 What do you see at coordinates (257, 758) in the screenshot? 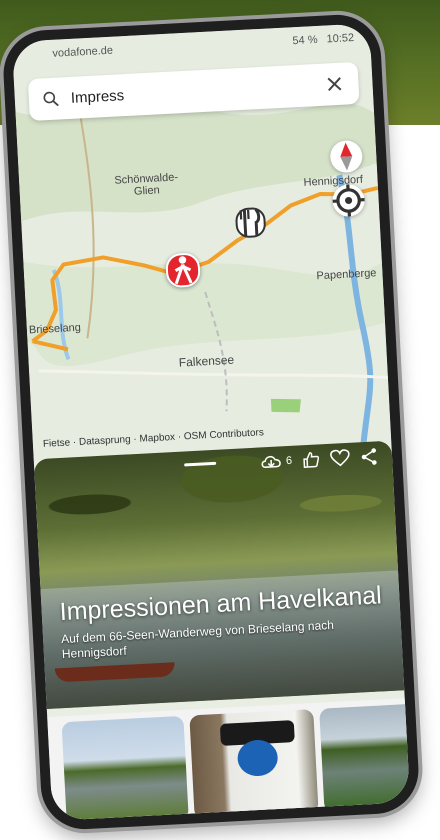
I see `trail-marker-dot` at bounding box center [257, 758].